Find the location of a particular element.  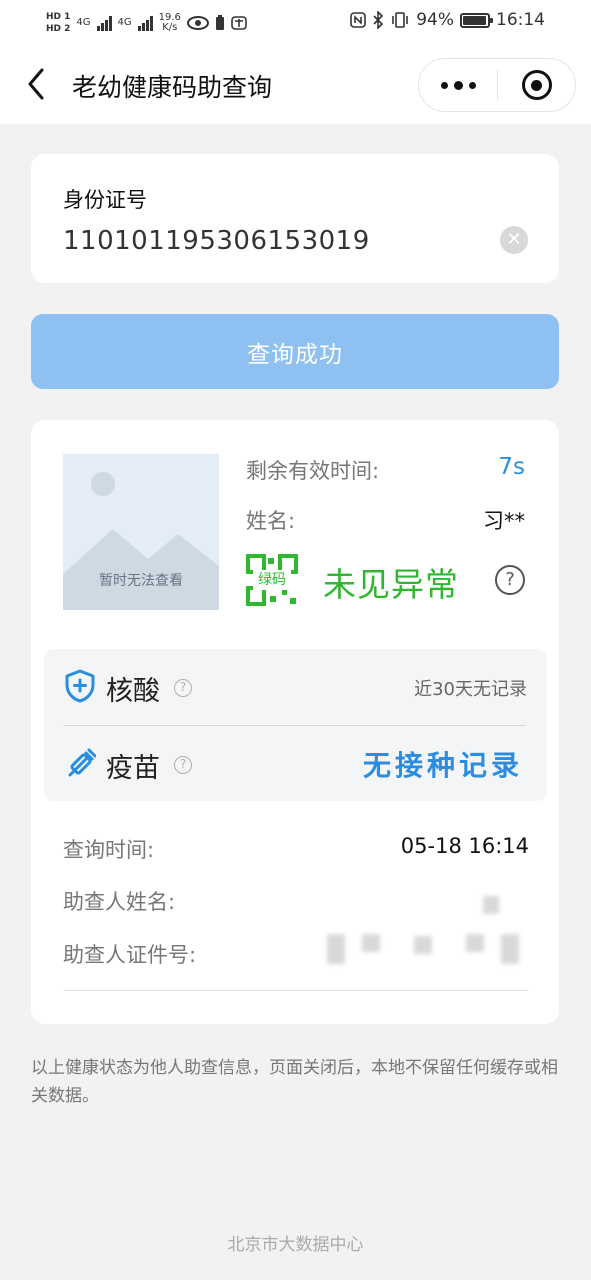

vaccine-status: 无接种记录 is located at coordinates (442, 765).